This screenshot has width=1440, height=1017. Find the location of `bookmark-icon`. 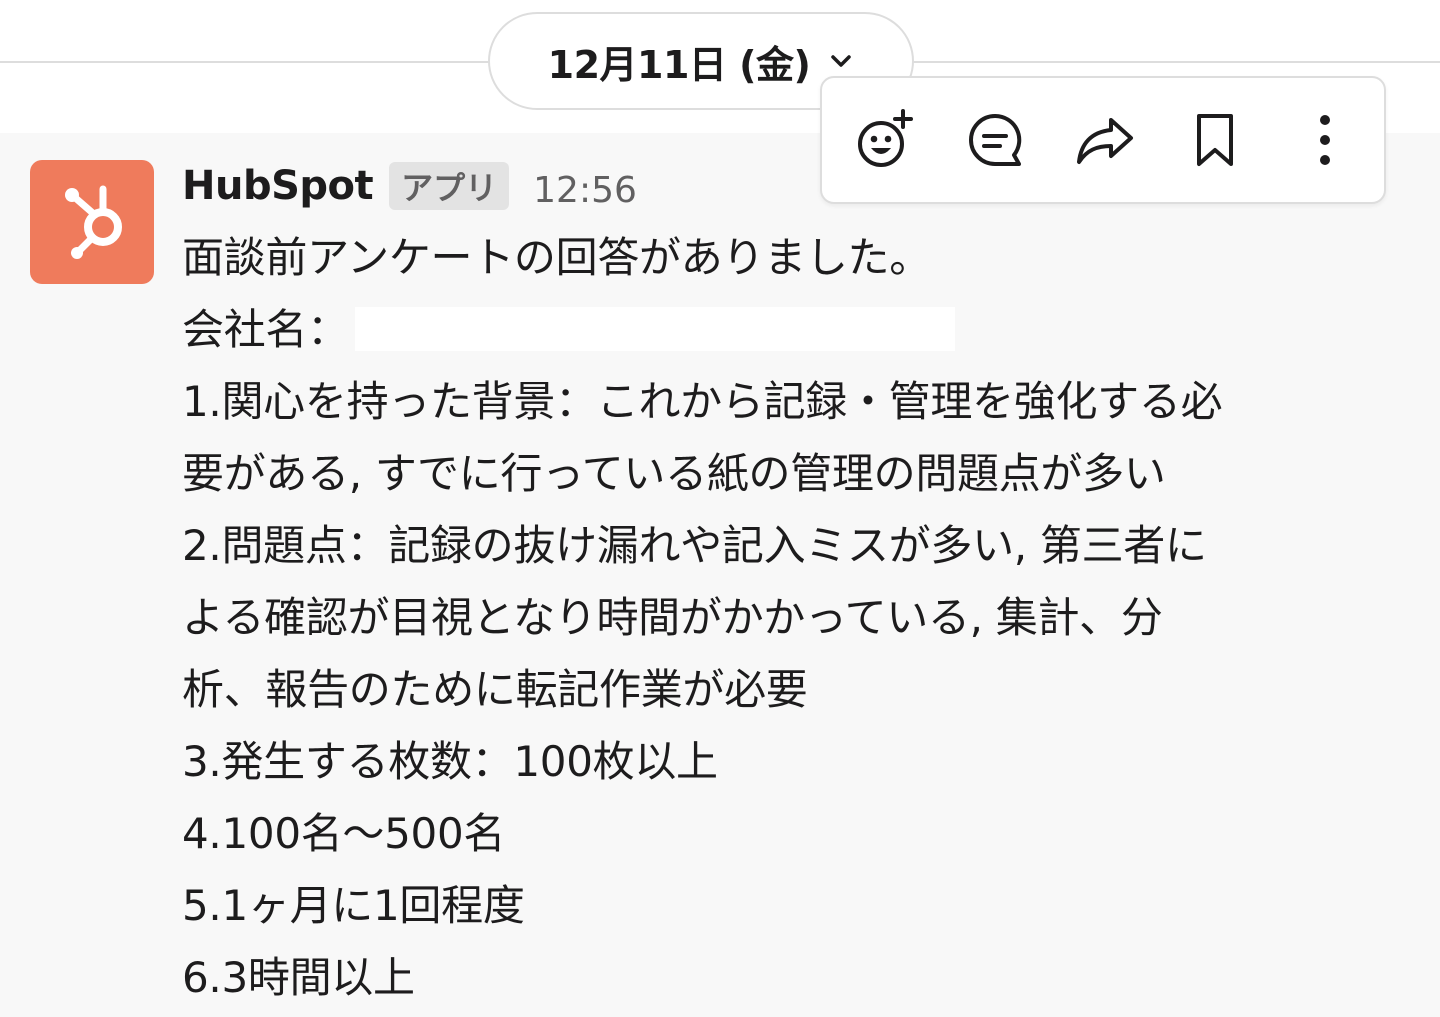

bookmark-icon is located at coordinates (1215, 142).